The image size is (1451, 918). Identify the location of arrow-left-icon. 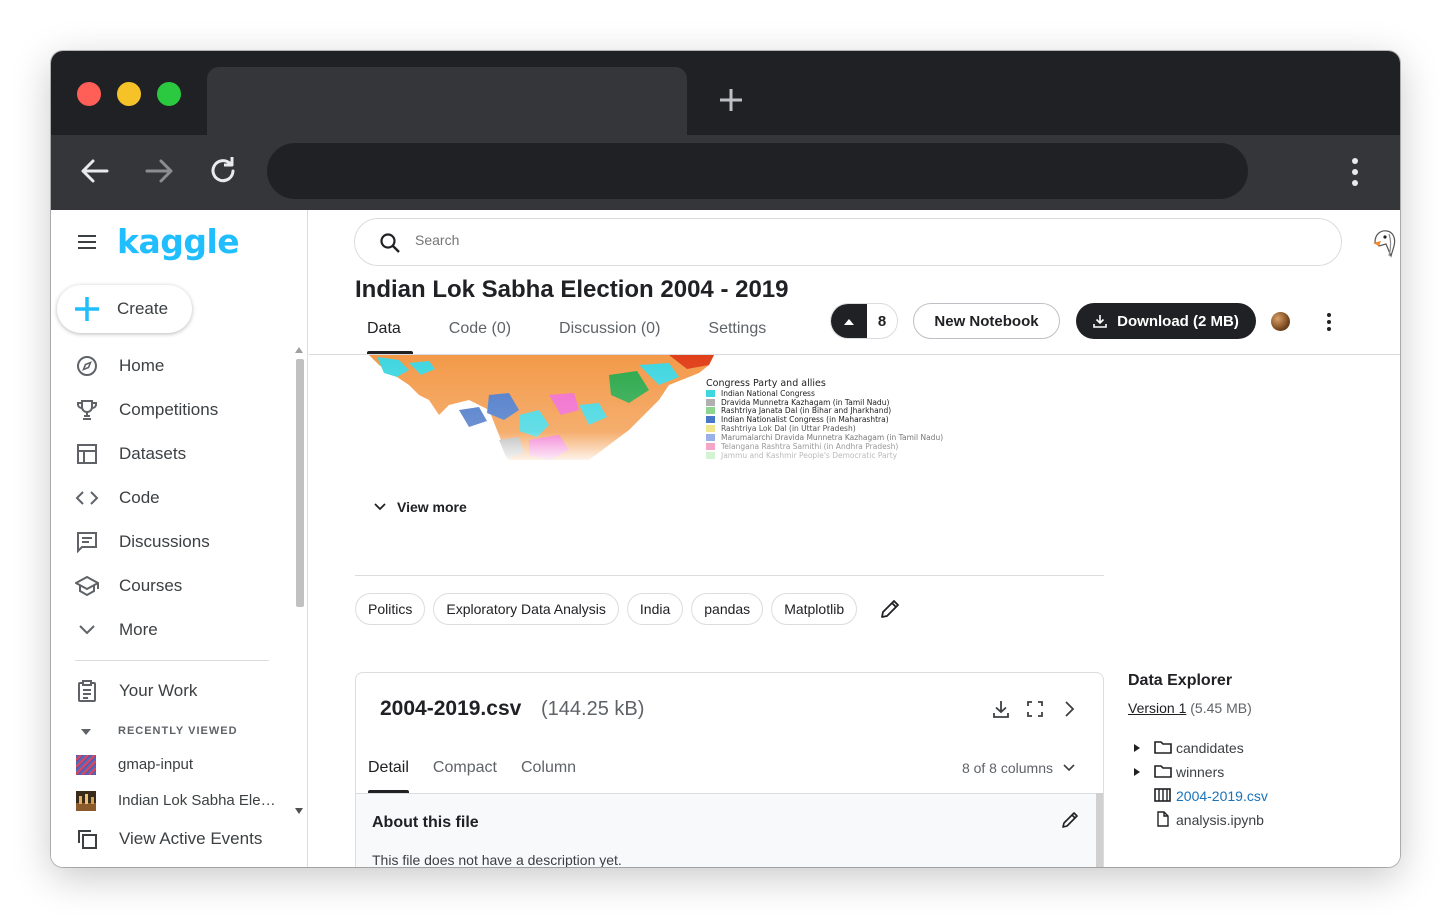
(95, 171).